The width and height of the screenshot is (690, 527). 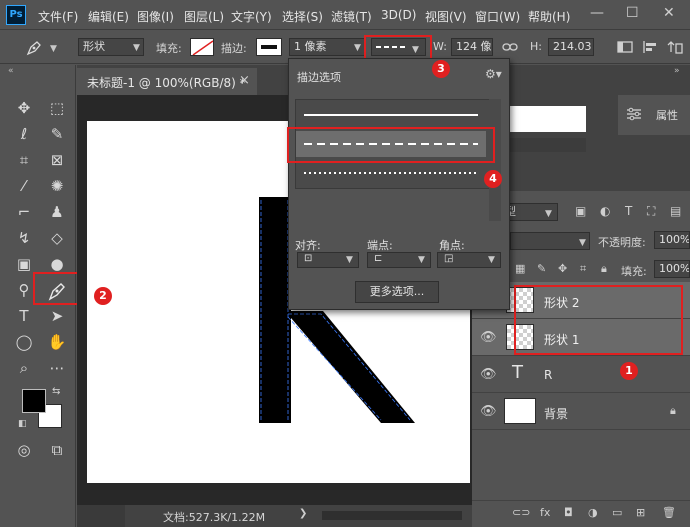 What do you see at coordinates (24, 186) in the screenshot?
I see `eyedropper-tool-icon: ⁄` at bounding box center [24, 186].